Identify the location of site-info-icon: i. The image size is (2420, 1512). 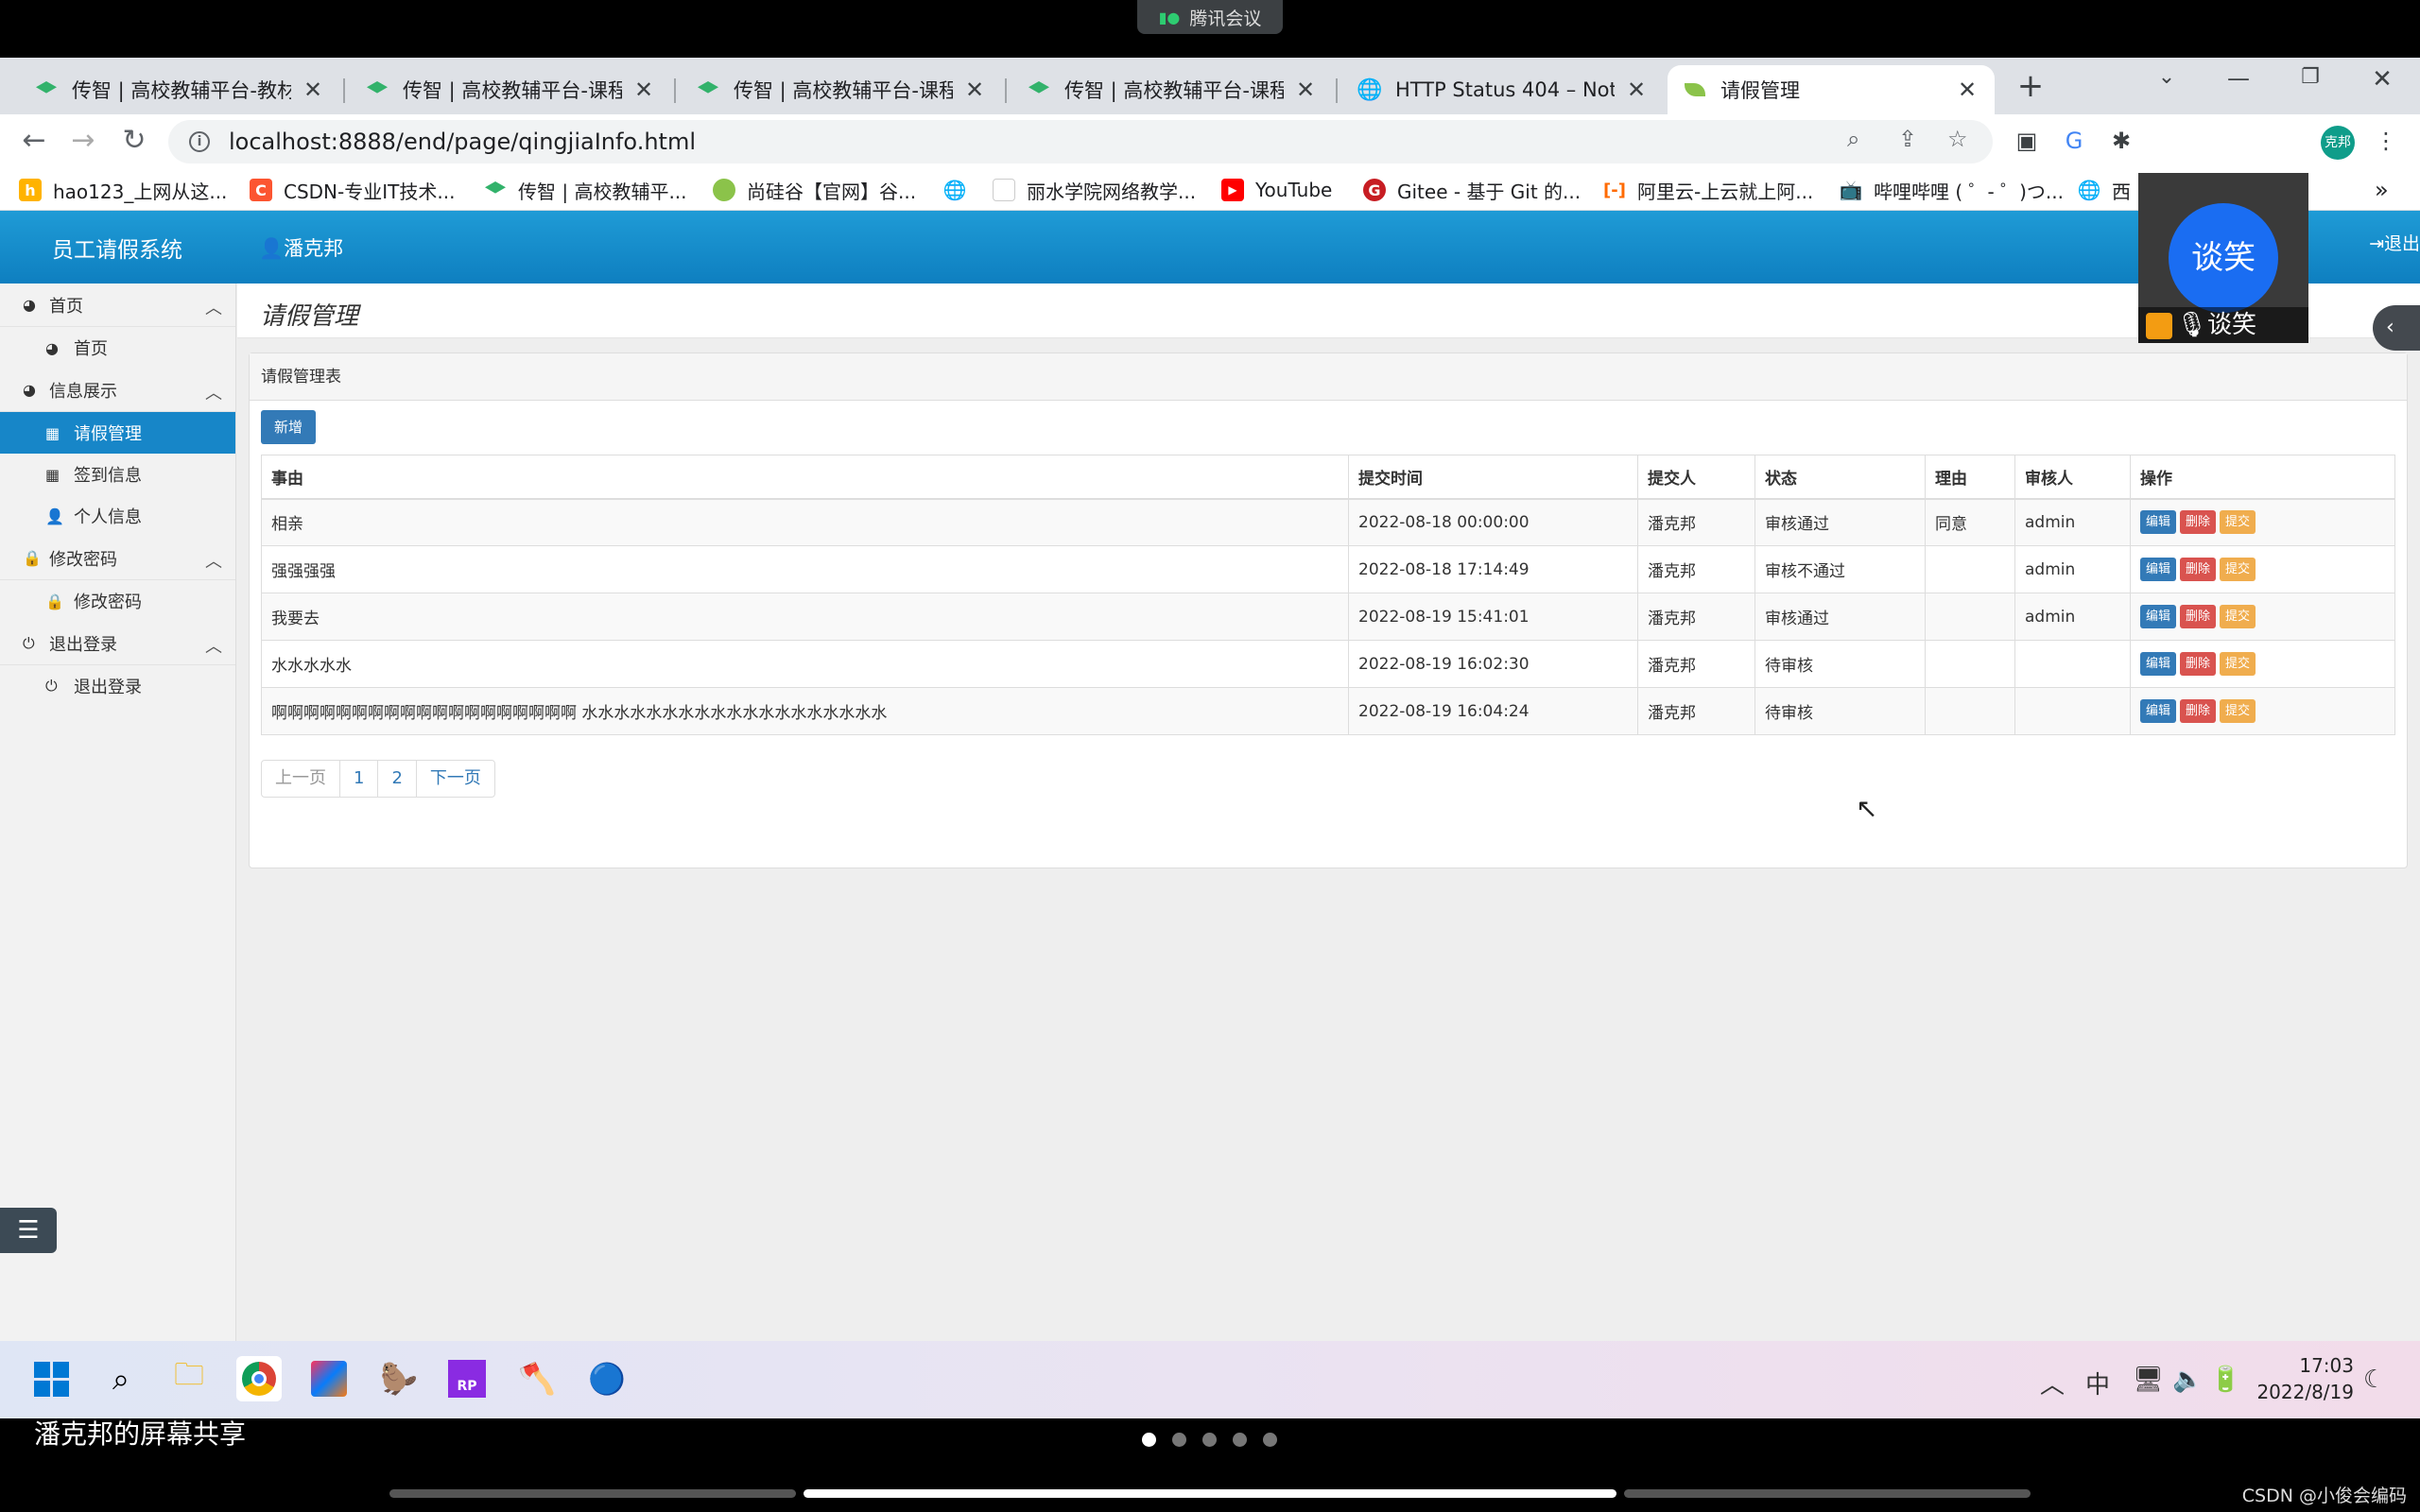
(199, 141).